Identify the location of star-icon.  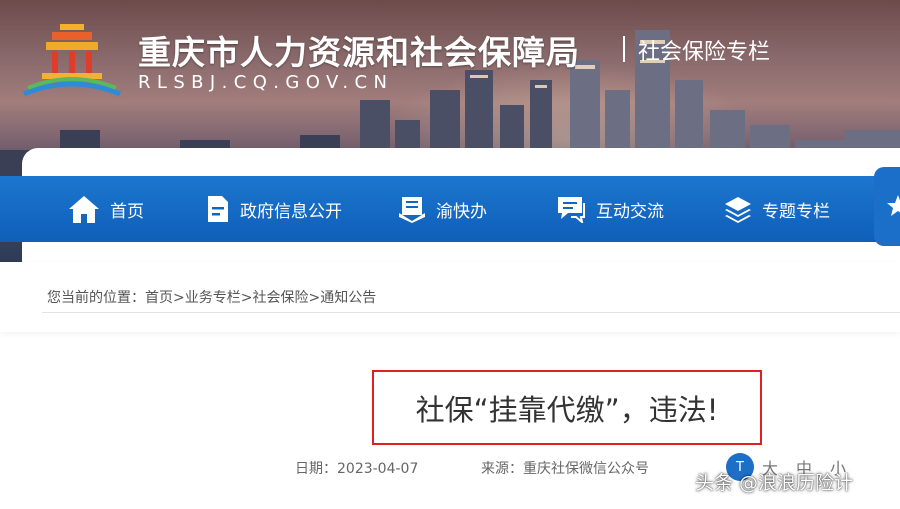
(893, 205).